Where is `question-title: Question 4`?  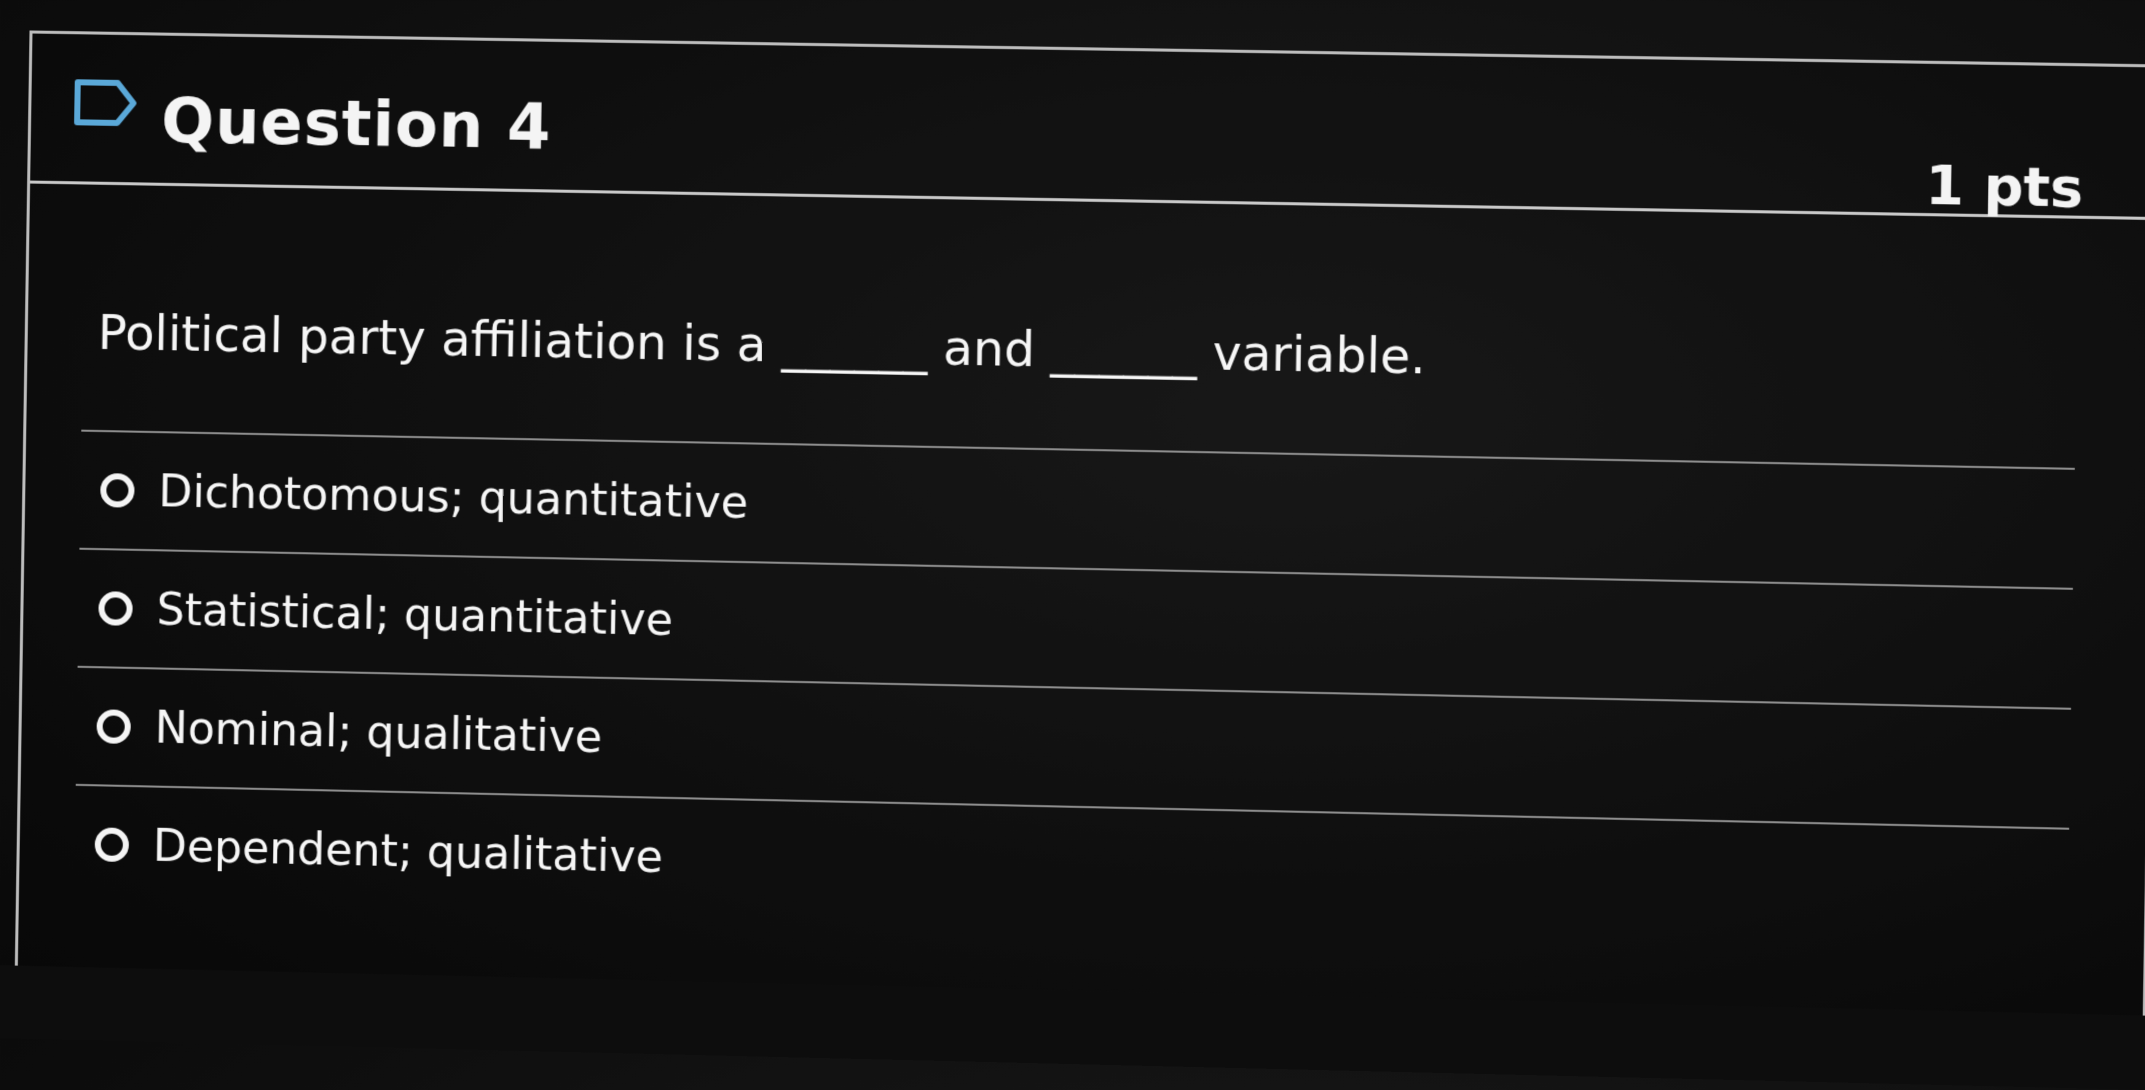 question-title: Question 4 is located at coordinates (356, 123).